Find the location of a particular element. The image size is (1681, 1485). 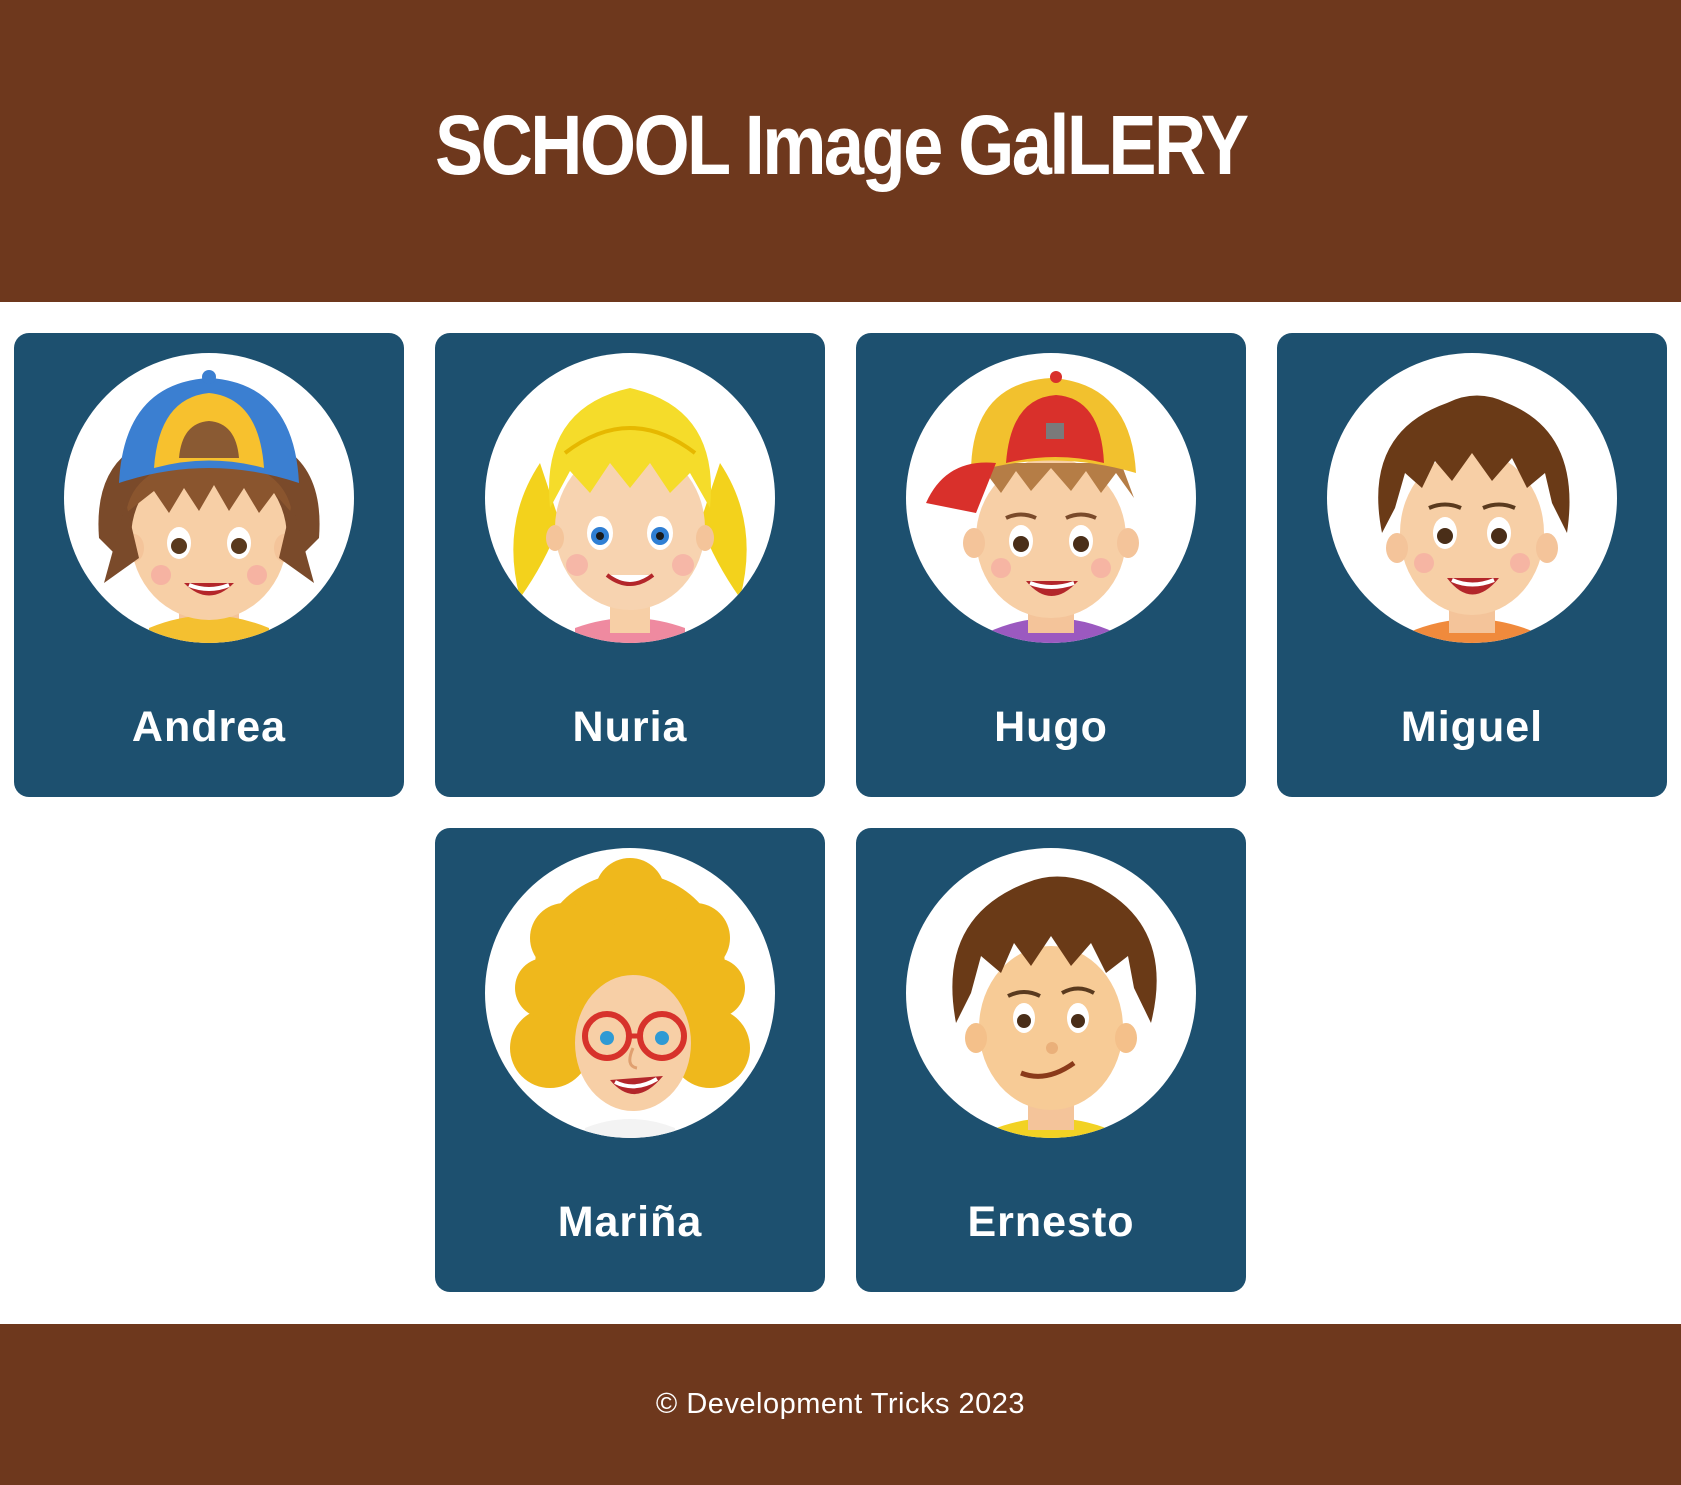

student-name: Mariña is located at coordinates (630, 1222).